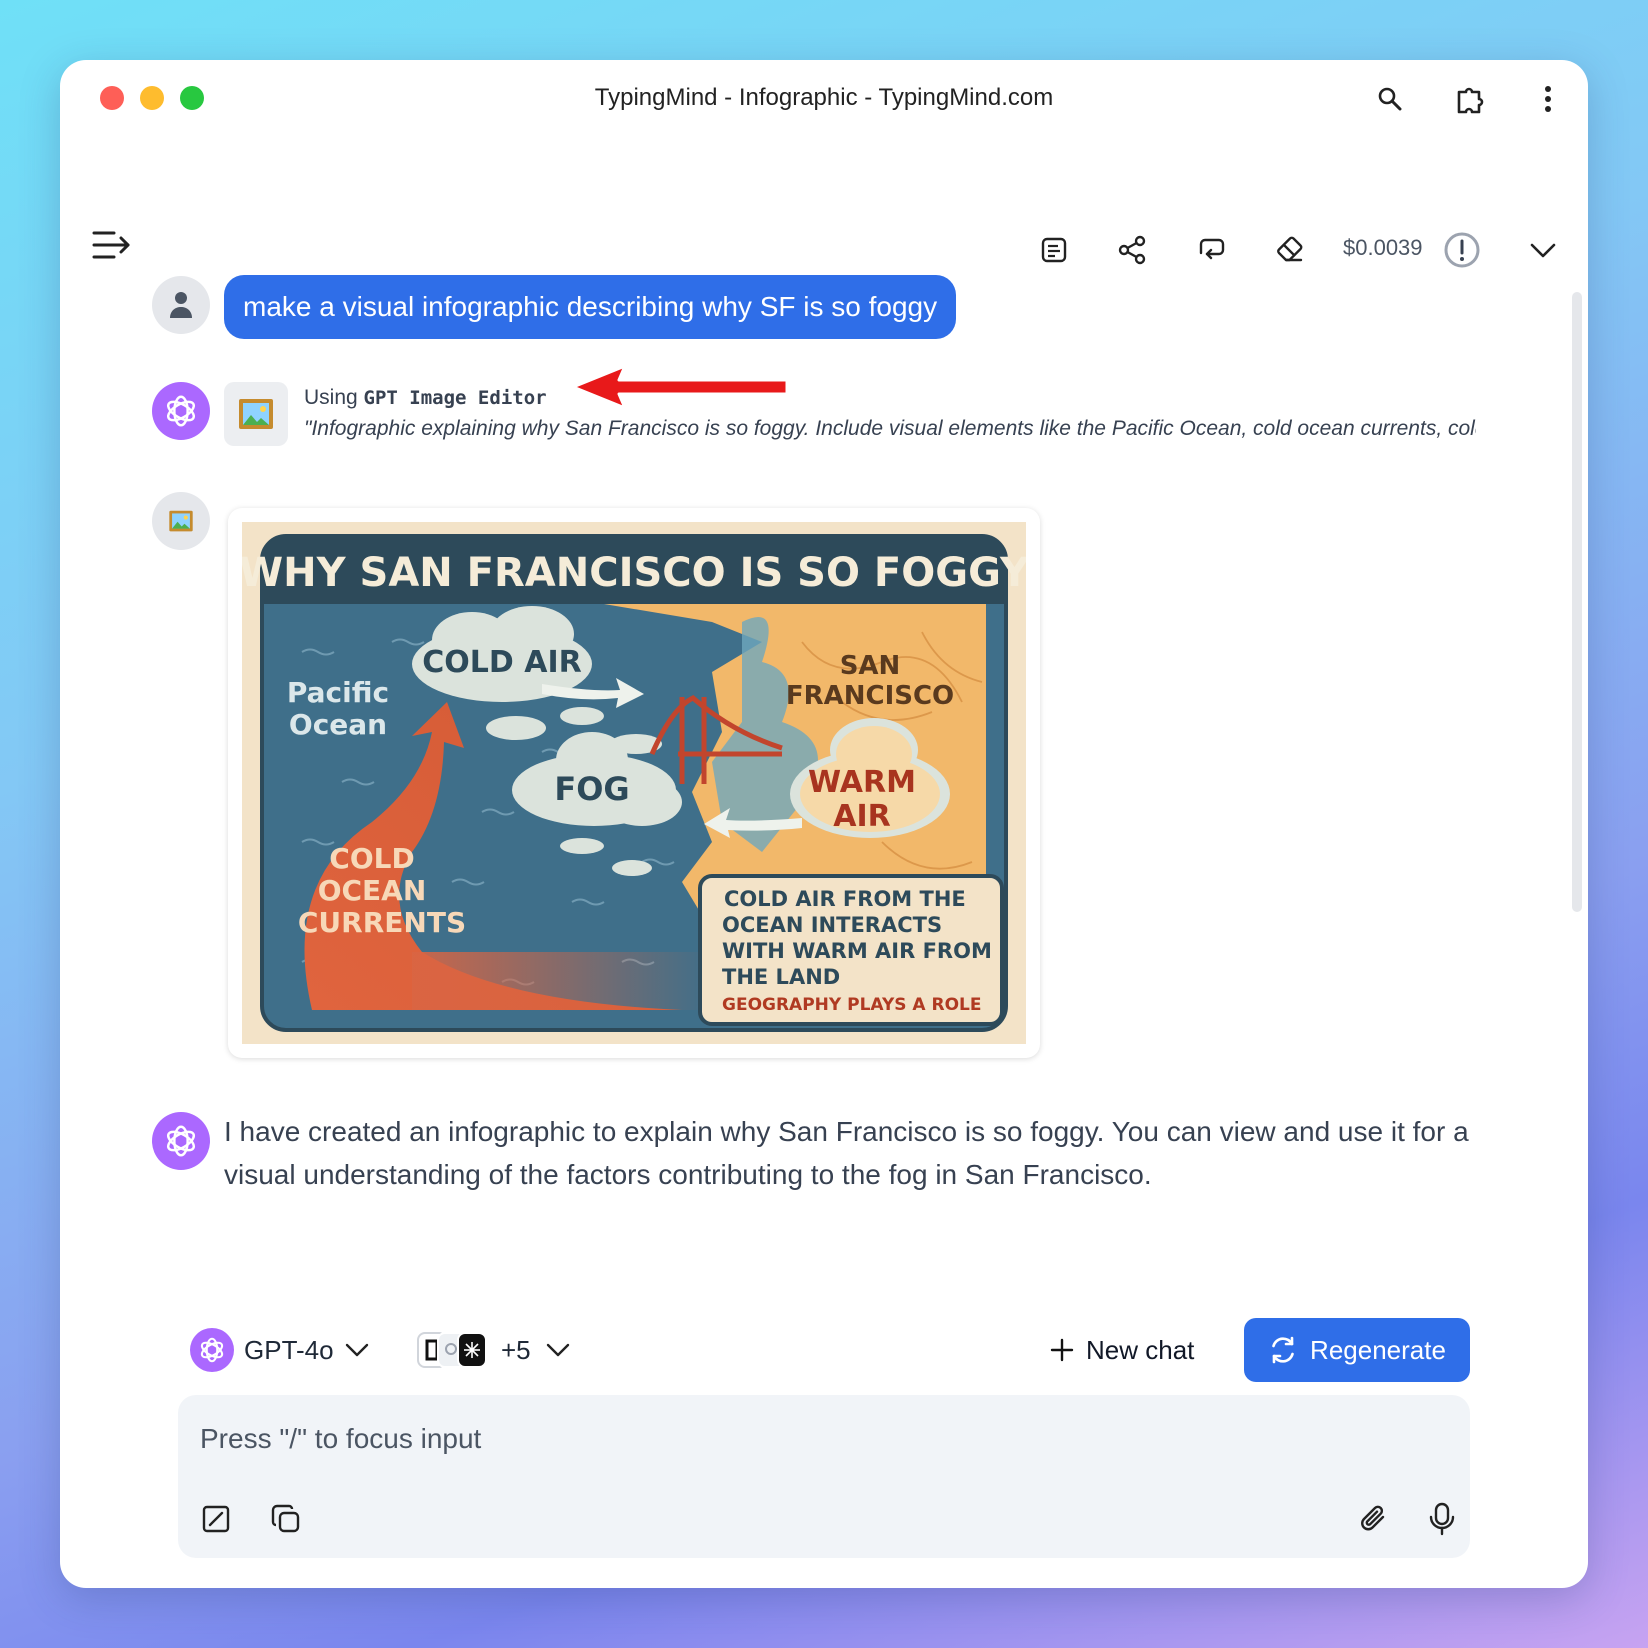 The height and width of the screenshot is (1648, 1648). I want to click on model-selector: GPT-4o, so click(280, 1350).